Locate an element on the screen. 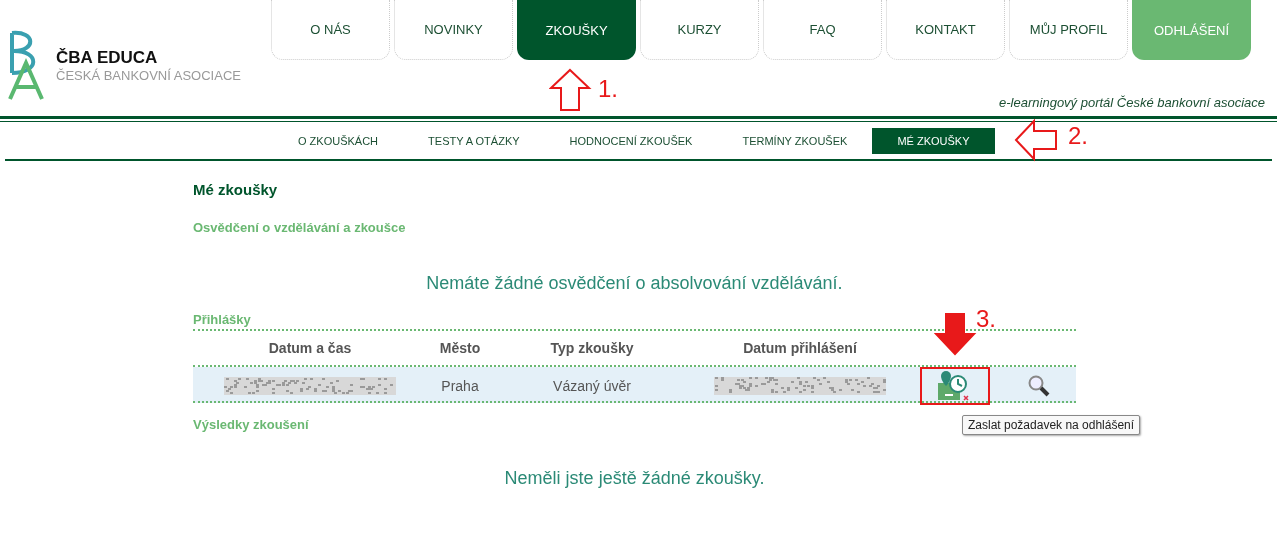  tooltip: Zaslat požadavek na odhlášení is located at coordinates (1051, 425).